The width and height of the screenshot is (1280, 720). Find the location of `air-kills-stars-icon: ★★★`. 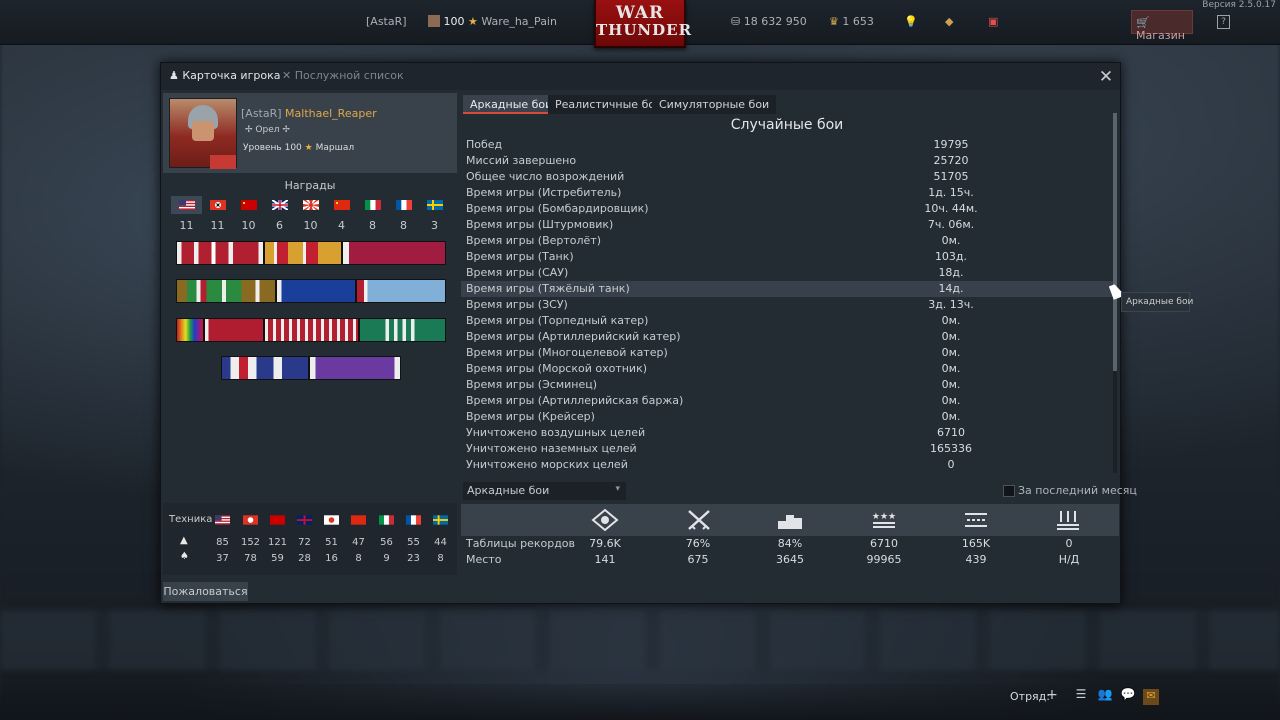

air-kills-stars-icon: ★★★ is located at coordinates (884, 520).